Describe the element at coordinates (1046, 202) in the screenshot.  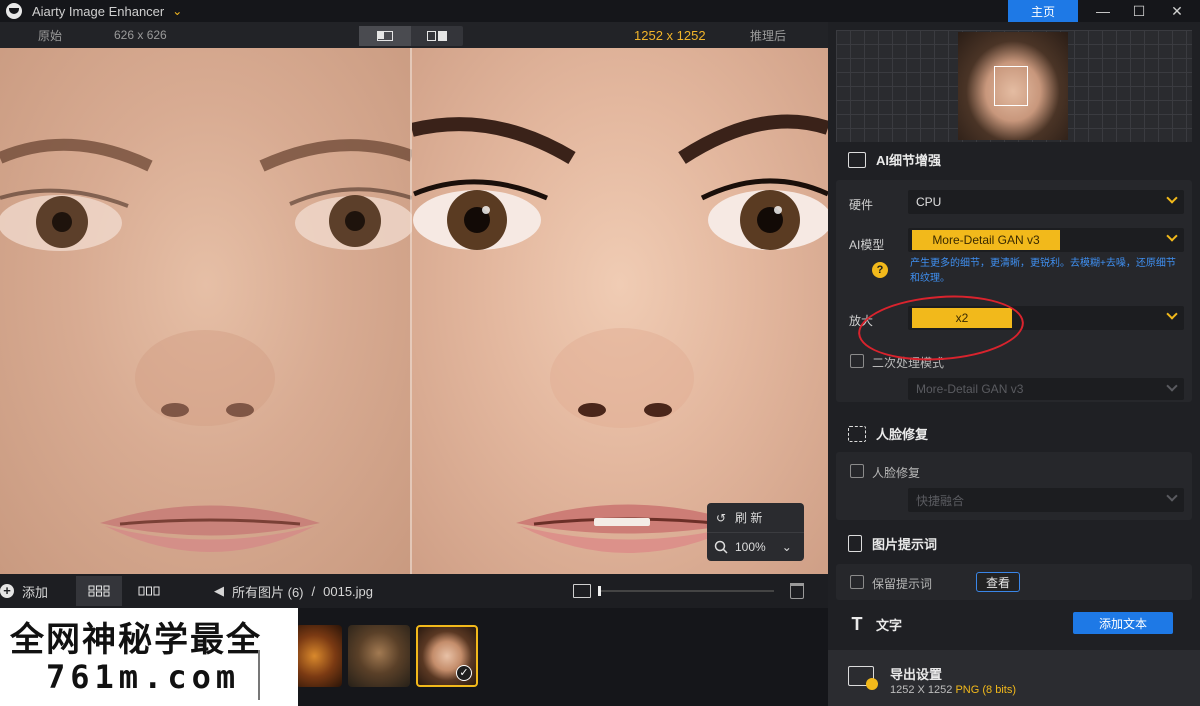
I see `hardware-select: CPU` at that location.